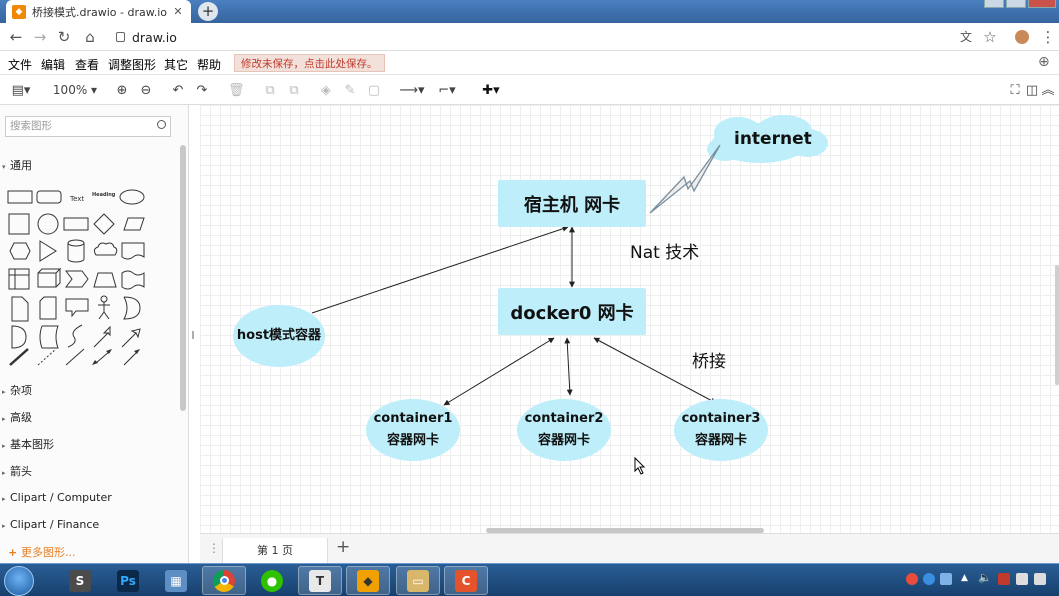  I want to click on menu-edit: 编辑, so click(53, 64).